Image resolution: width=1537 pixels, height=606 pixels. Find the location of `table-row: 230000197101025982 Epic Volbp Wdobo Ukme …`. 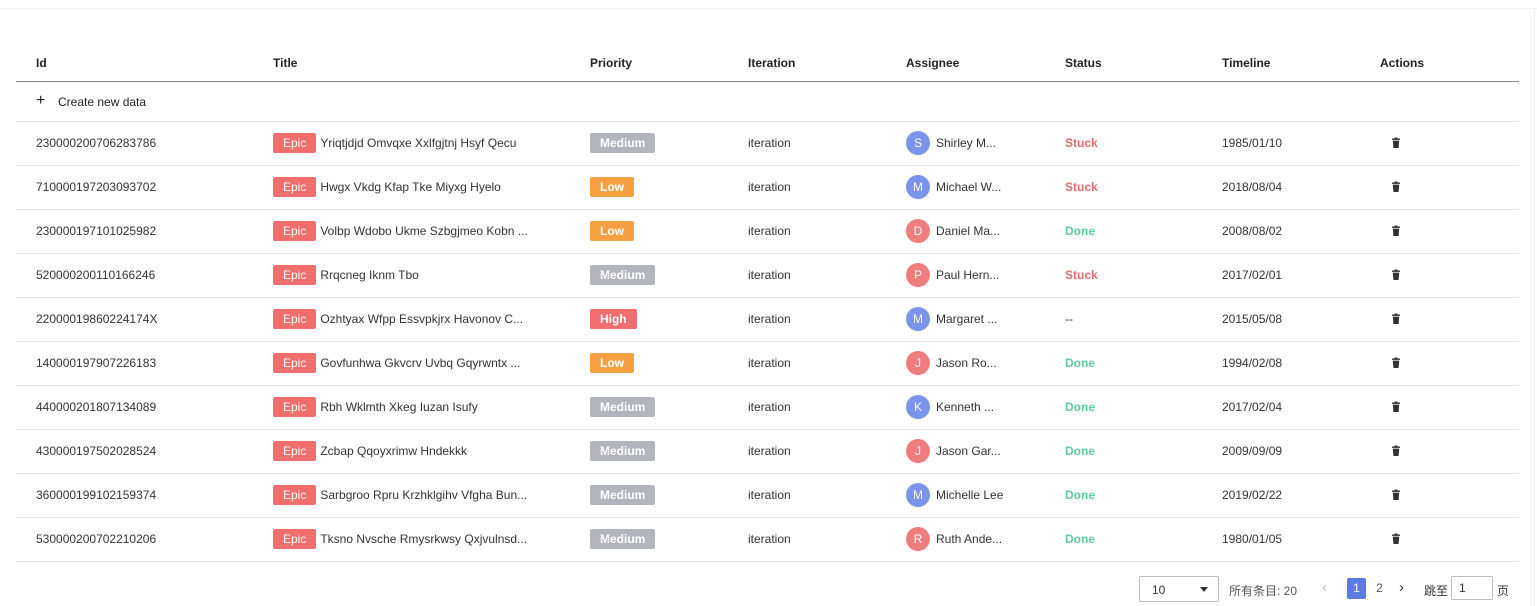

table-row: 230000197101025982 Epic Volbp Wdobo Ukme … is located at coordinates (767, 232).